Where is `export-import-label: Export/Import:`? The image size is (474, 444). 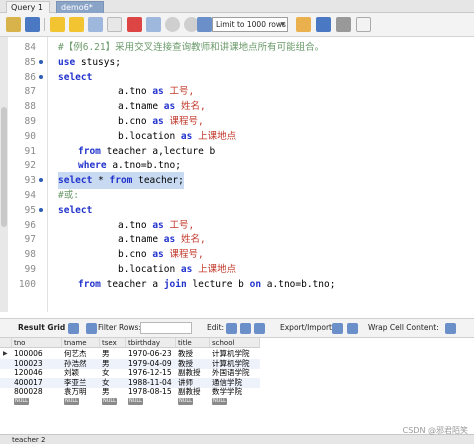 export-import-label: Export/Import: is located at coordinates (307, 327).